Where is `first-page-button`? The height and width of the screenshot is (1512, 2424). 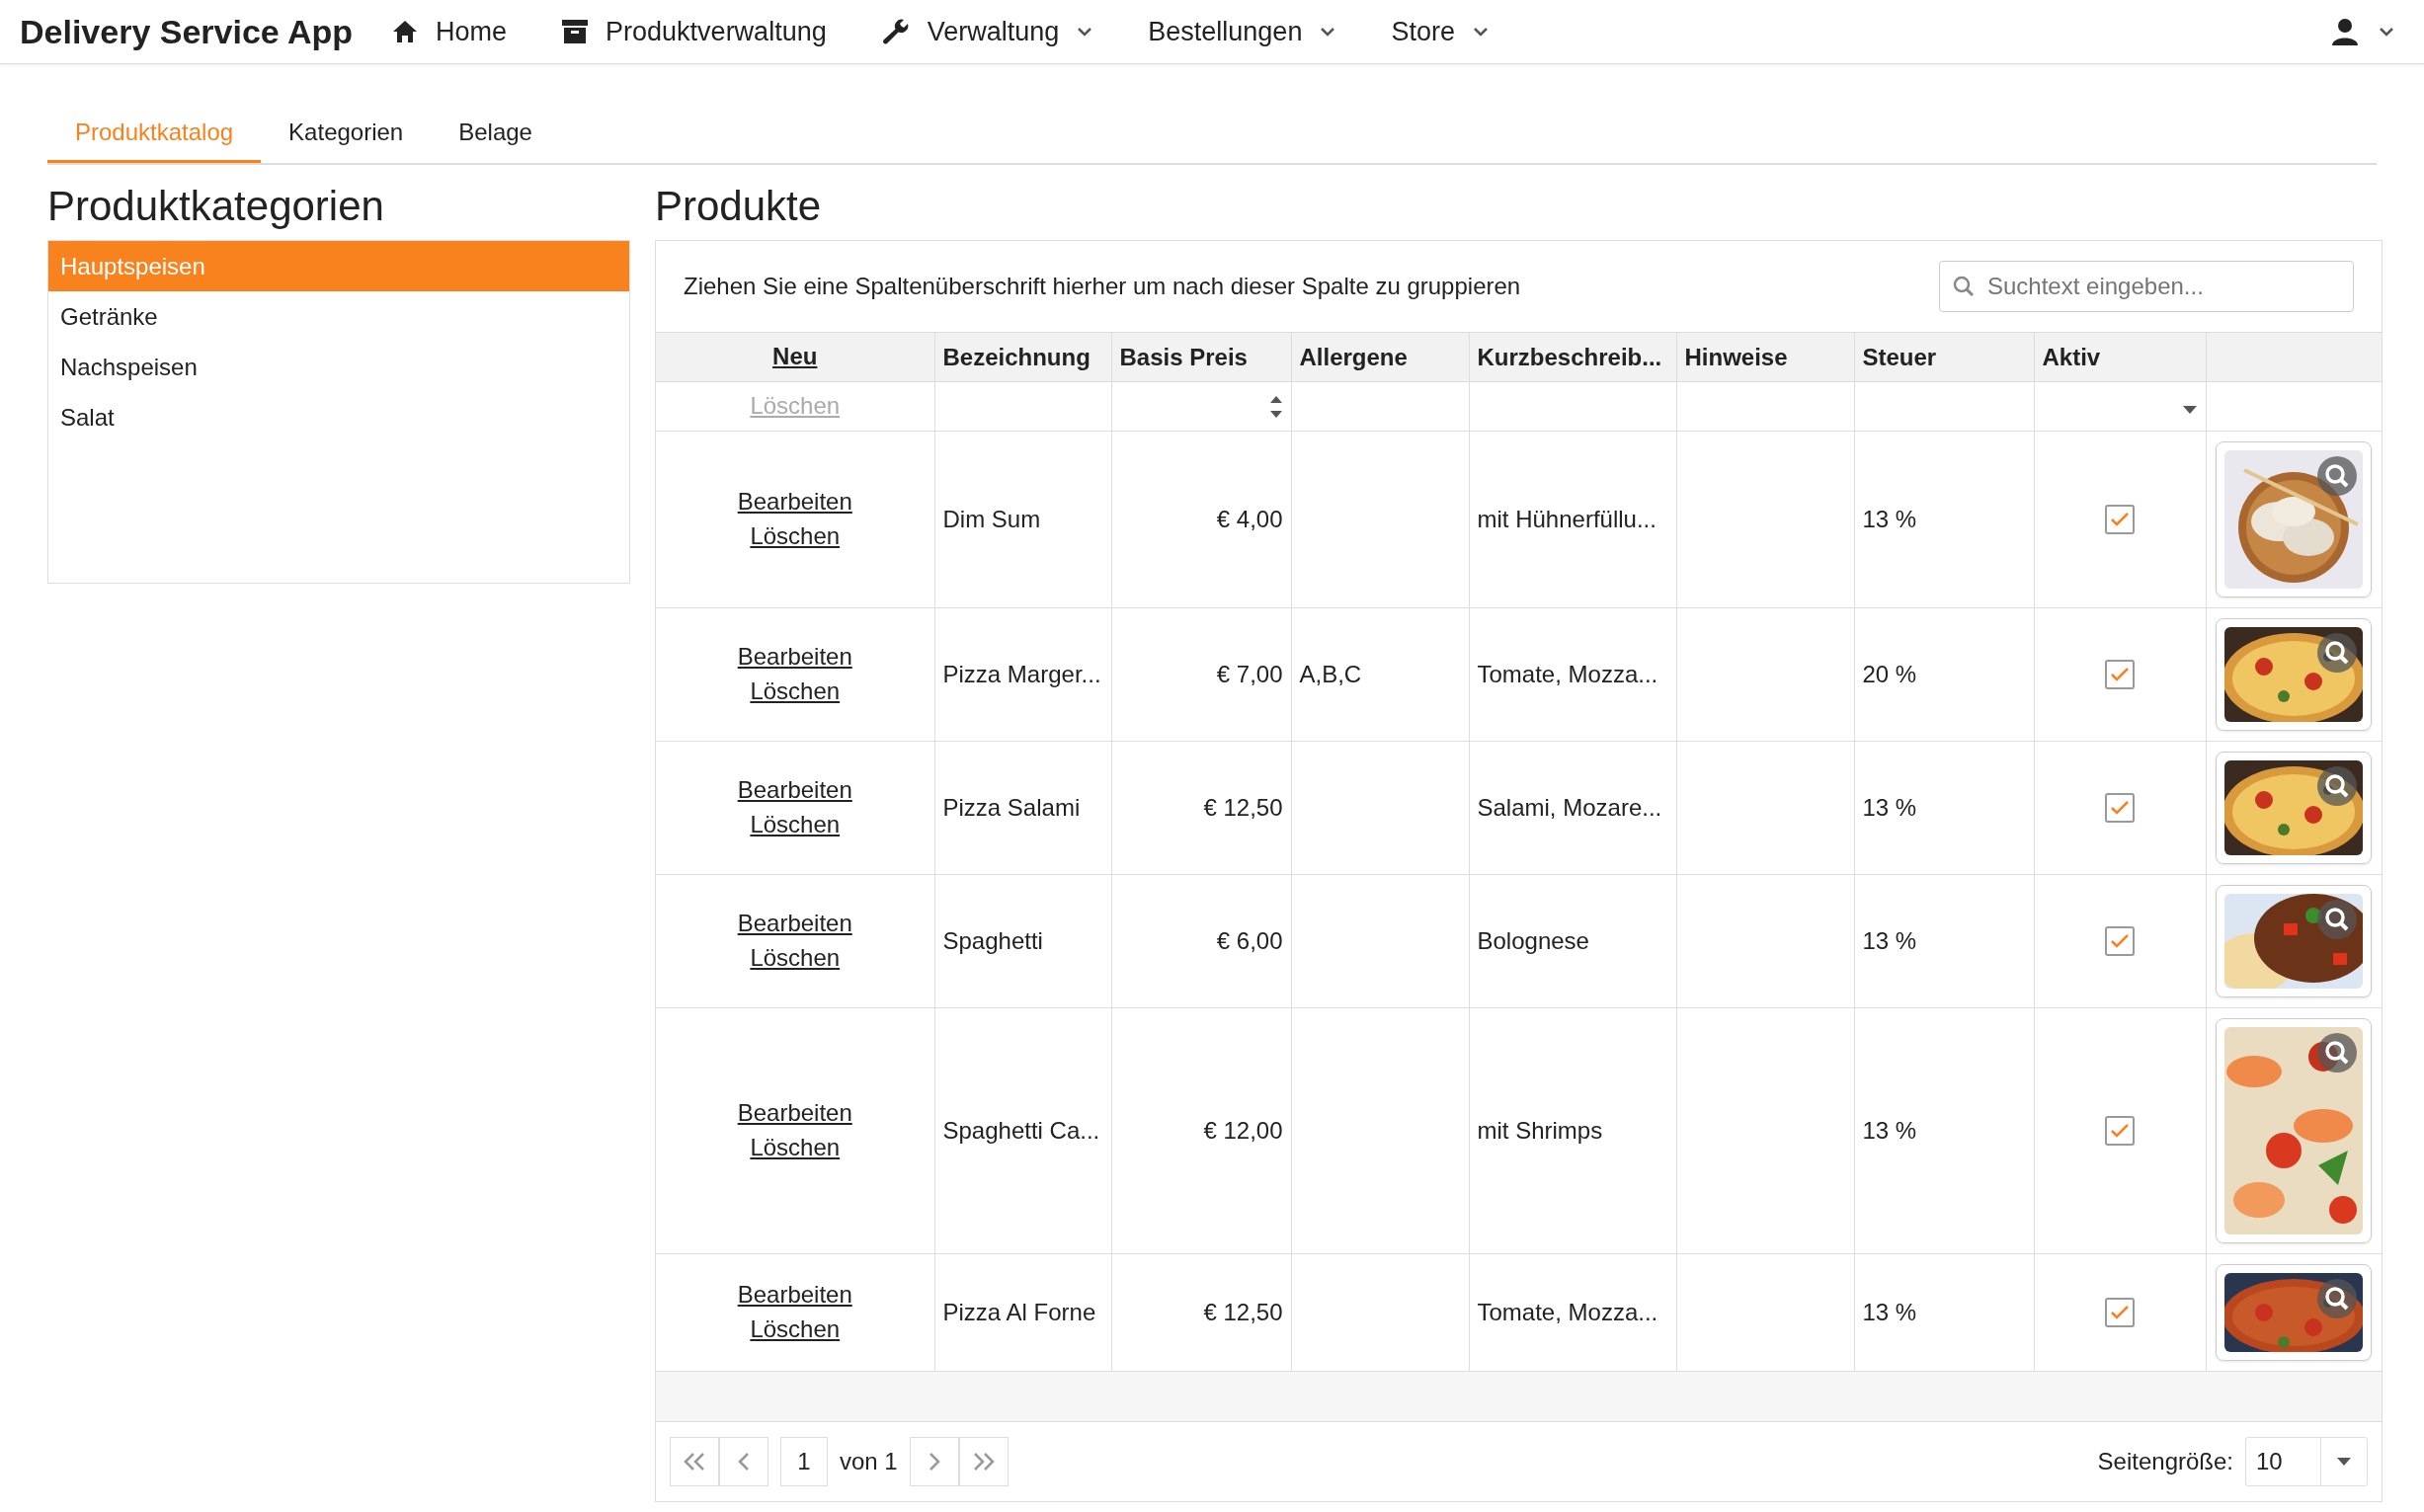
first-page-button is located at coordinates (695, 1462).